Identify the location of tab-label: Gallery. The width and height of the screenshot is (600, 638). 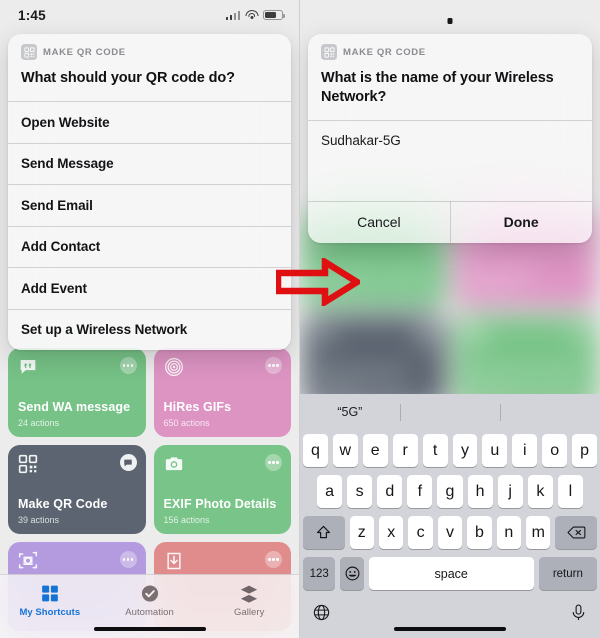
(249, 612).